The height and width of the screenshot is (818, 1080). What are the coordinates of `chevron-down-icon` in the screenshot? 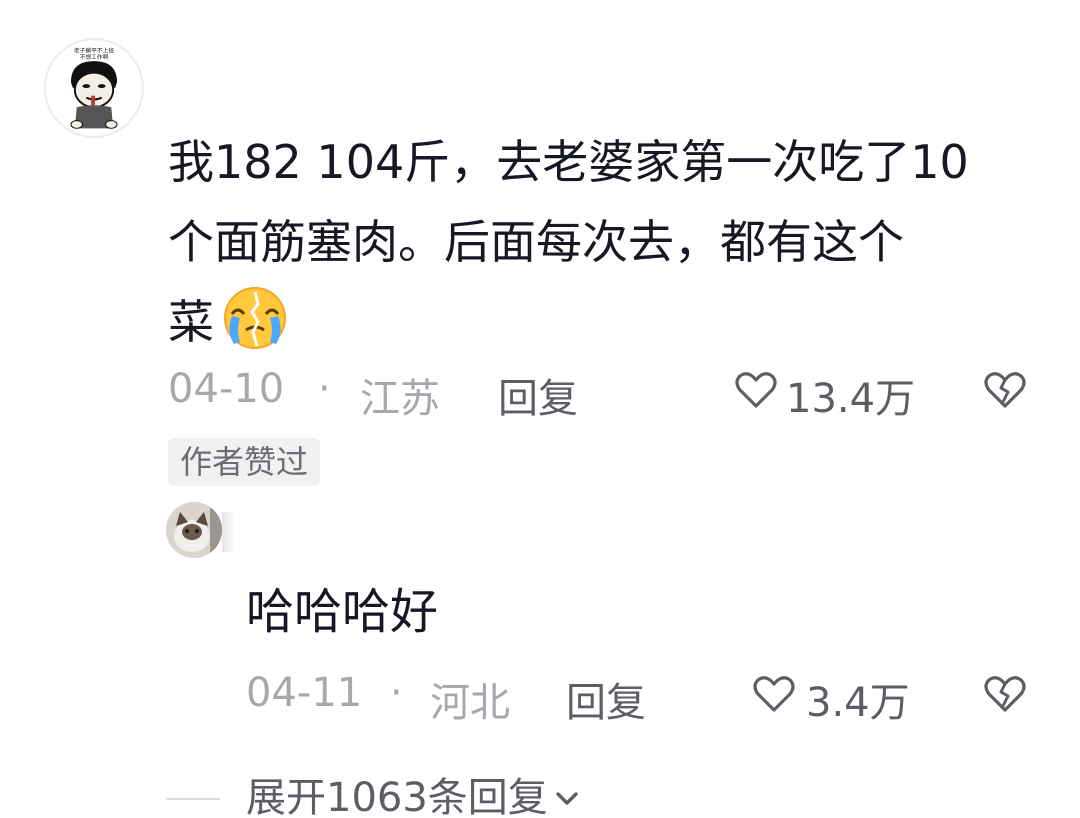 It's located at (567, 798).